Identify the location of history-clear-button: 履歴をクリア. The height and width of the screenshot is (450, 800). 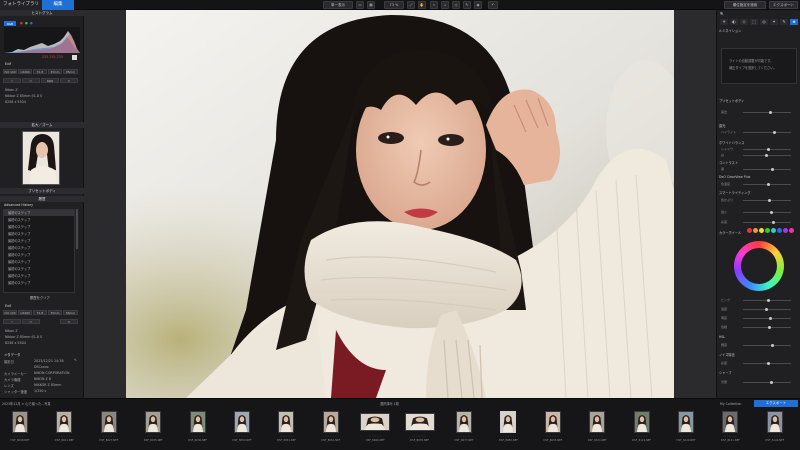
(40, 297).